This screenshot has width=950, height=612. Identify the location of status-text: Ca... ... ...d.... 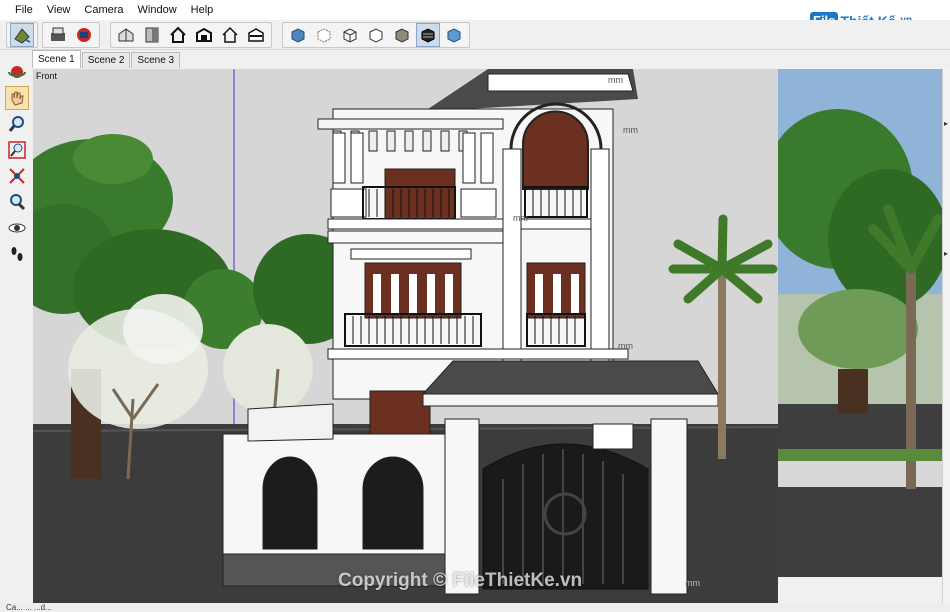
(29, 607).